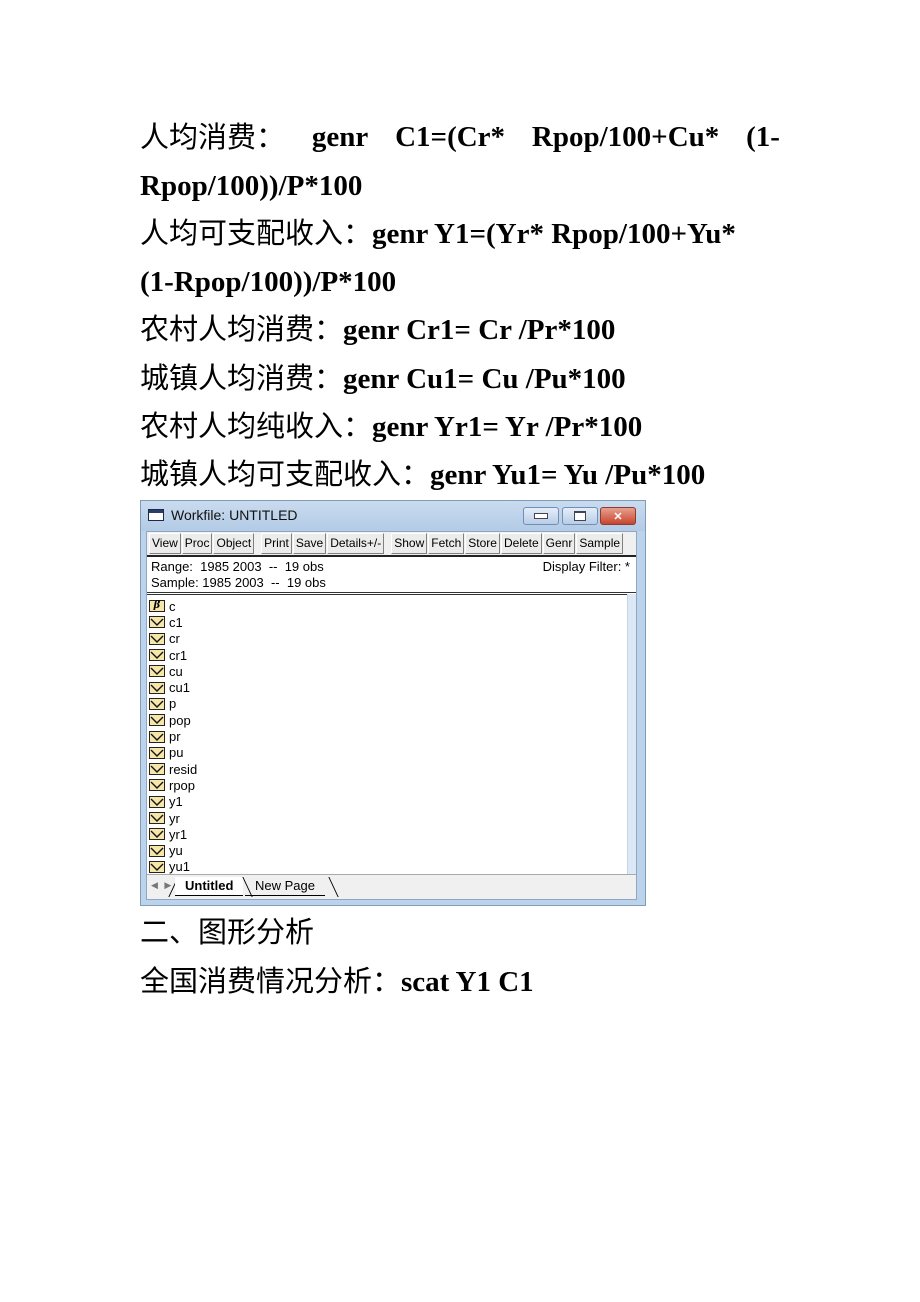 The image size is (920, 1302). What do you see at coordinates (388, 704) in the screenshot?
I see `list-item: p` at bounding box center [388, 704].